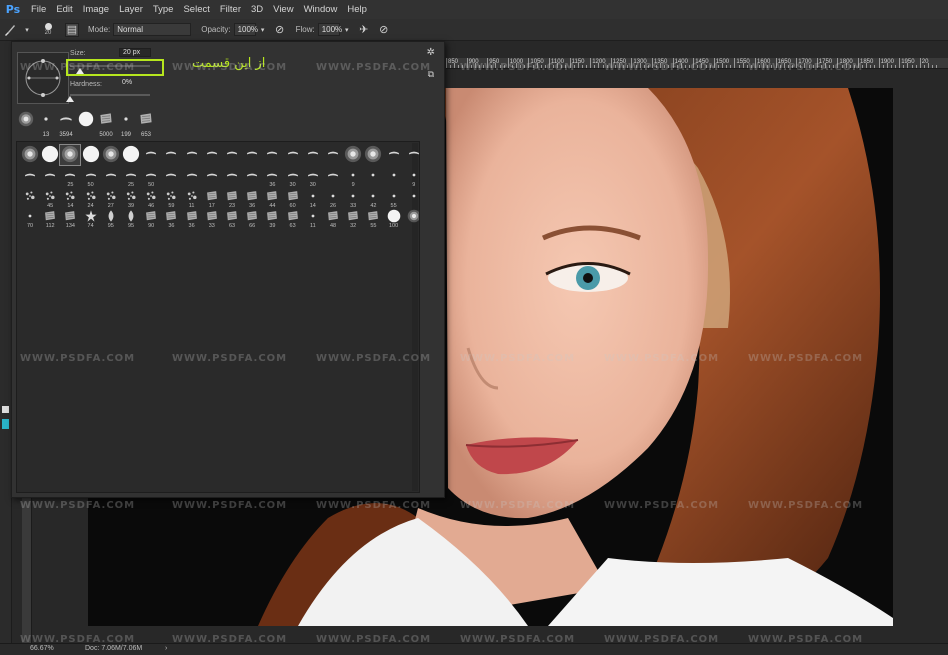 This screenshot has height=655, width=948. What do you see at coordinates (5, 409) in the screenshot?
I see `tool-swatch-icon` at bounding box center [5, 409].